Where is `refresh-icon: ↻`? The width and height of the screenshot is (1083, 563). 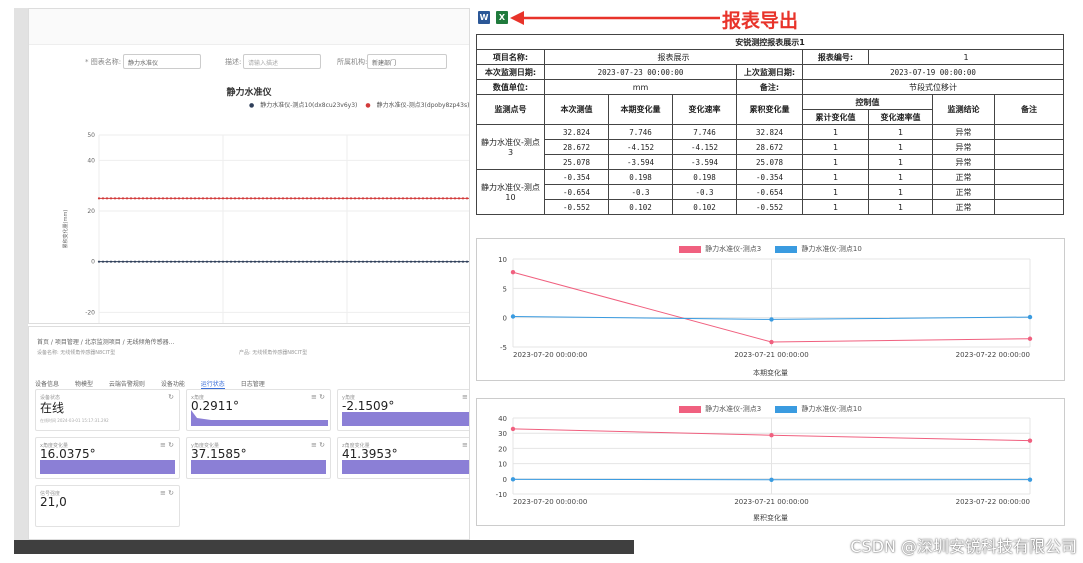
refresh-icon: ↻ is located at coordinates (171, 397).